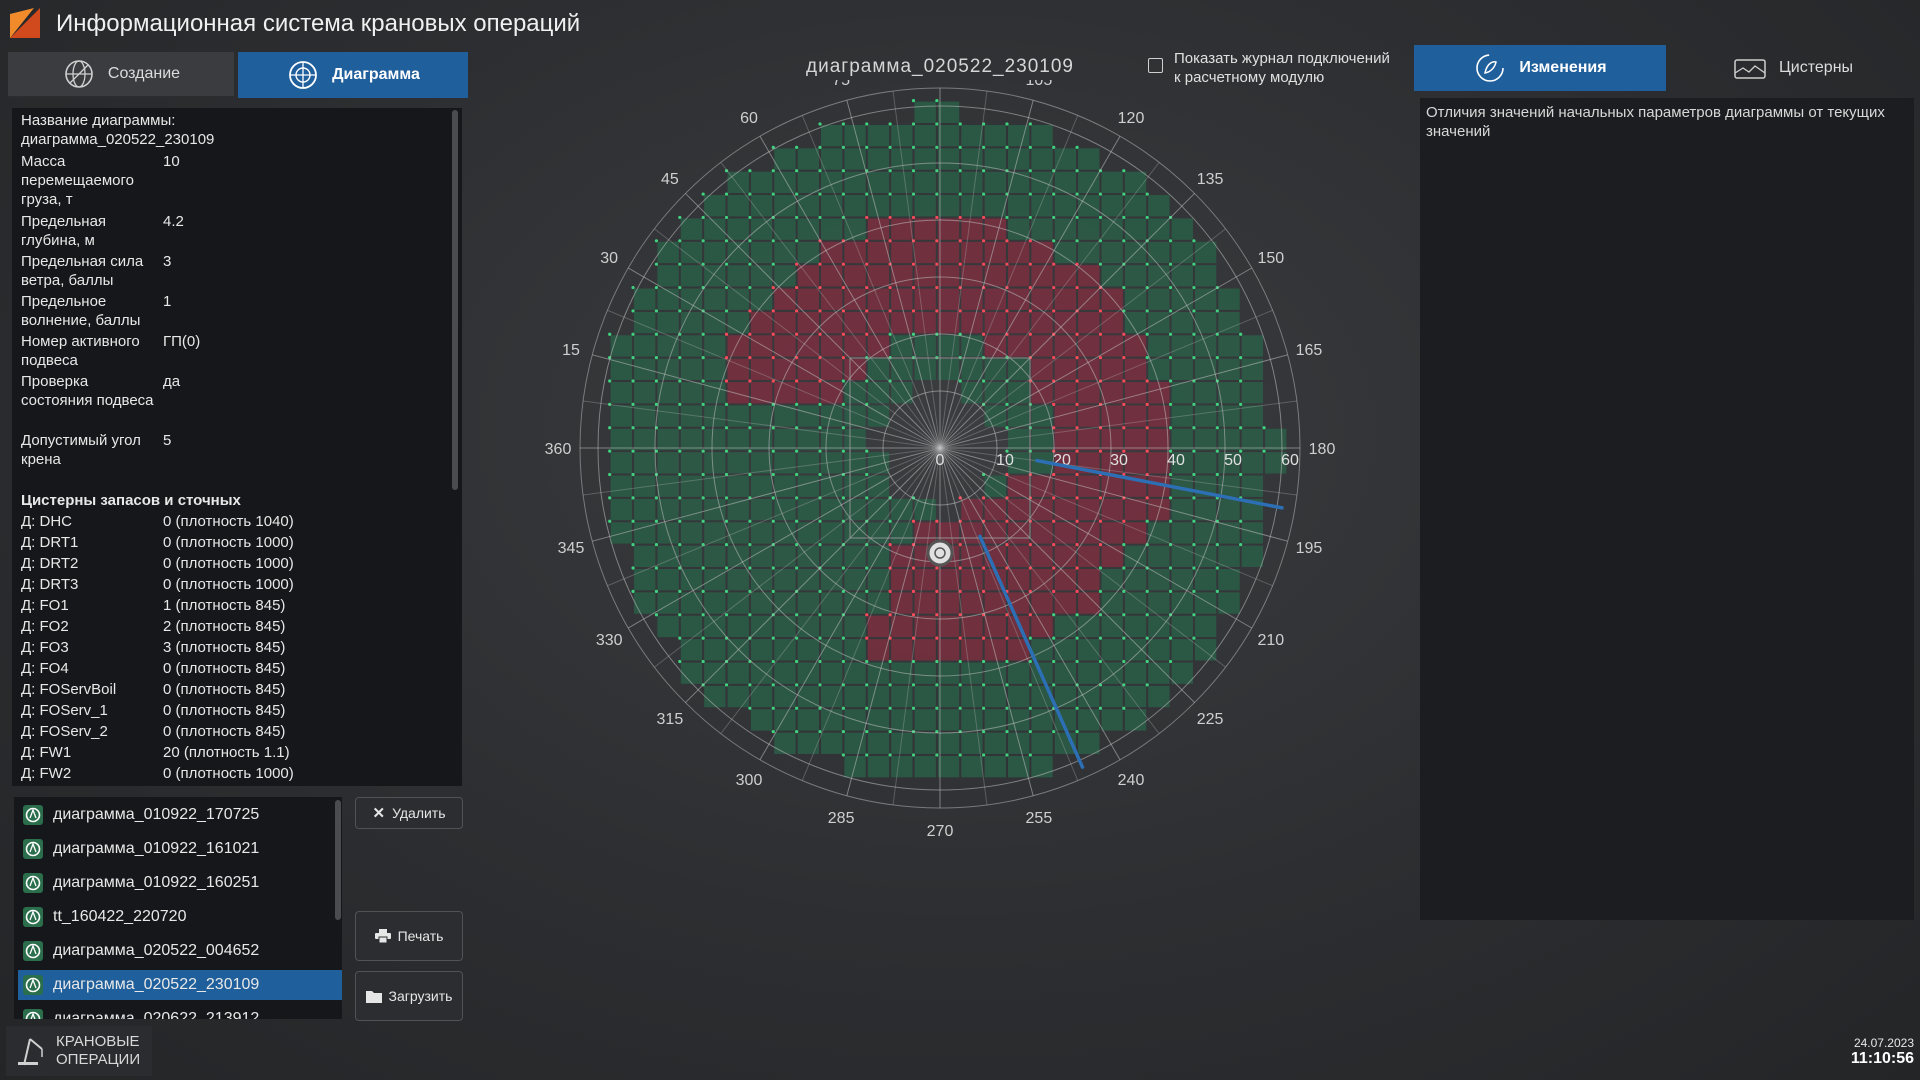 The width and height of the screenshot is (1920, 1080). Describe the element at coordinates (376, 74) in the screenshot. I see `tab-diagram-label: Диаграмма` at that location.